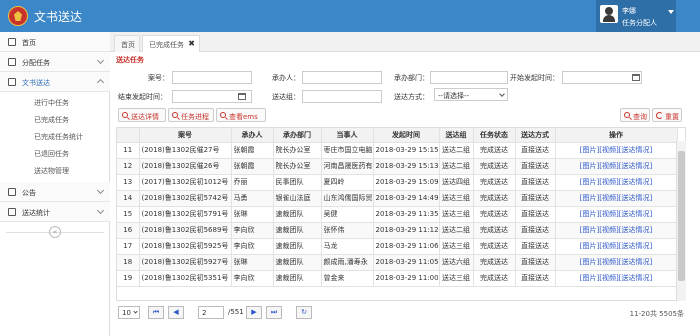 This screenshot has height=336, width=700. I want to click on task-progress-button: 任务进程, so click(191, 115).